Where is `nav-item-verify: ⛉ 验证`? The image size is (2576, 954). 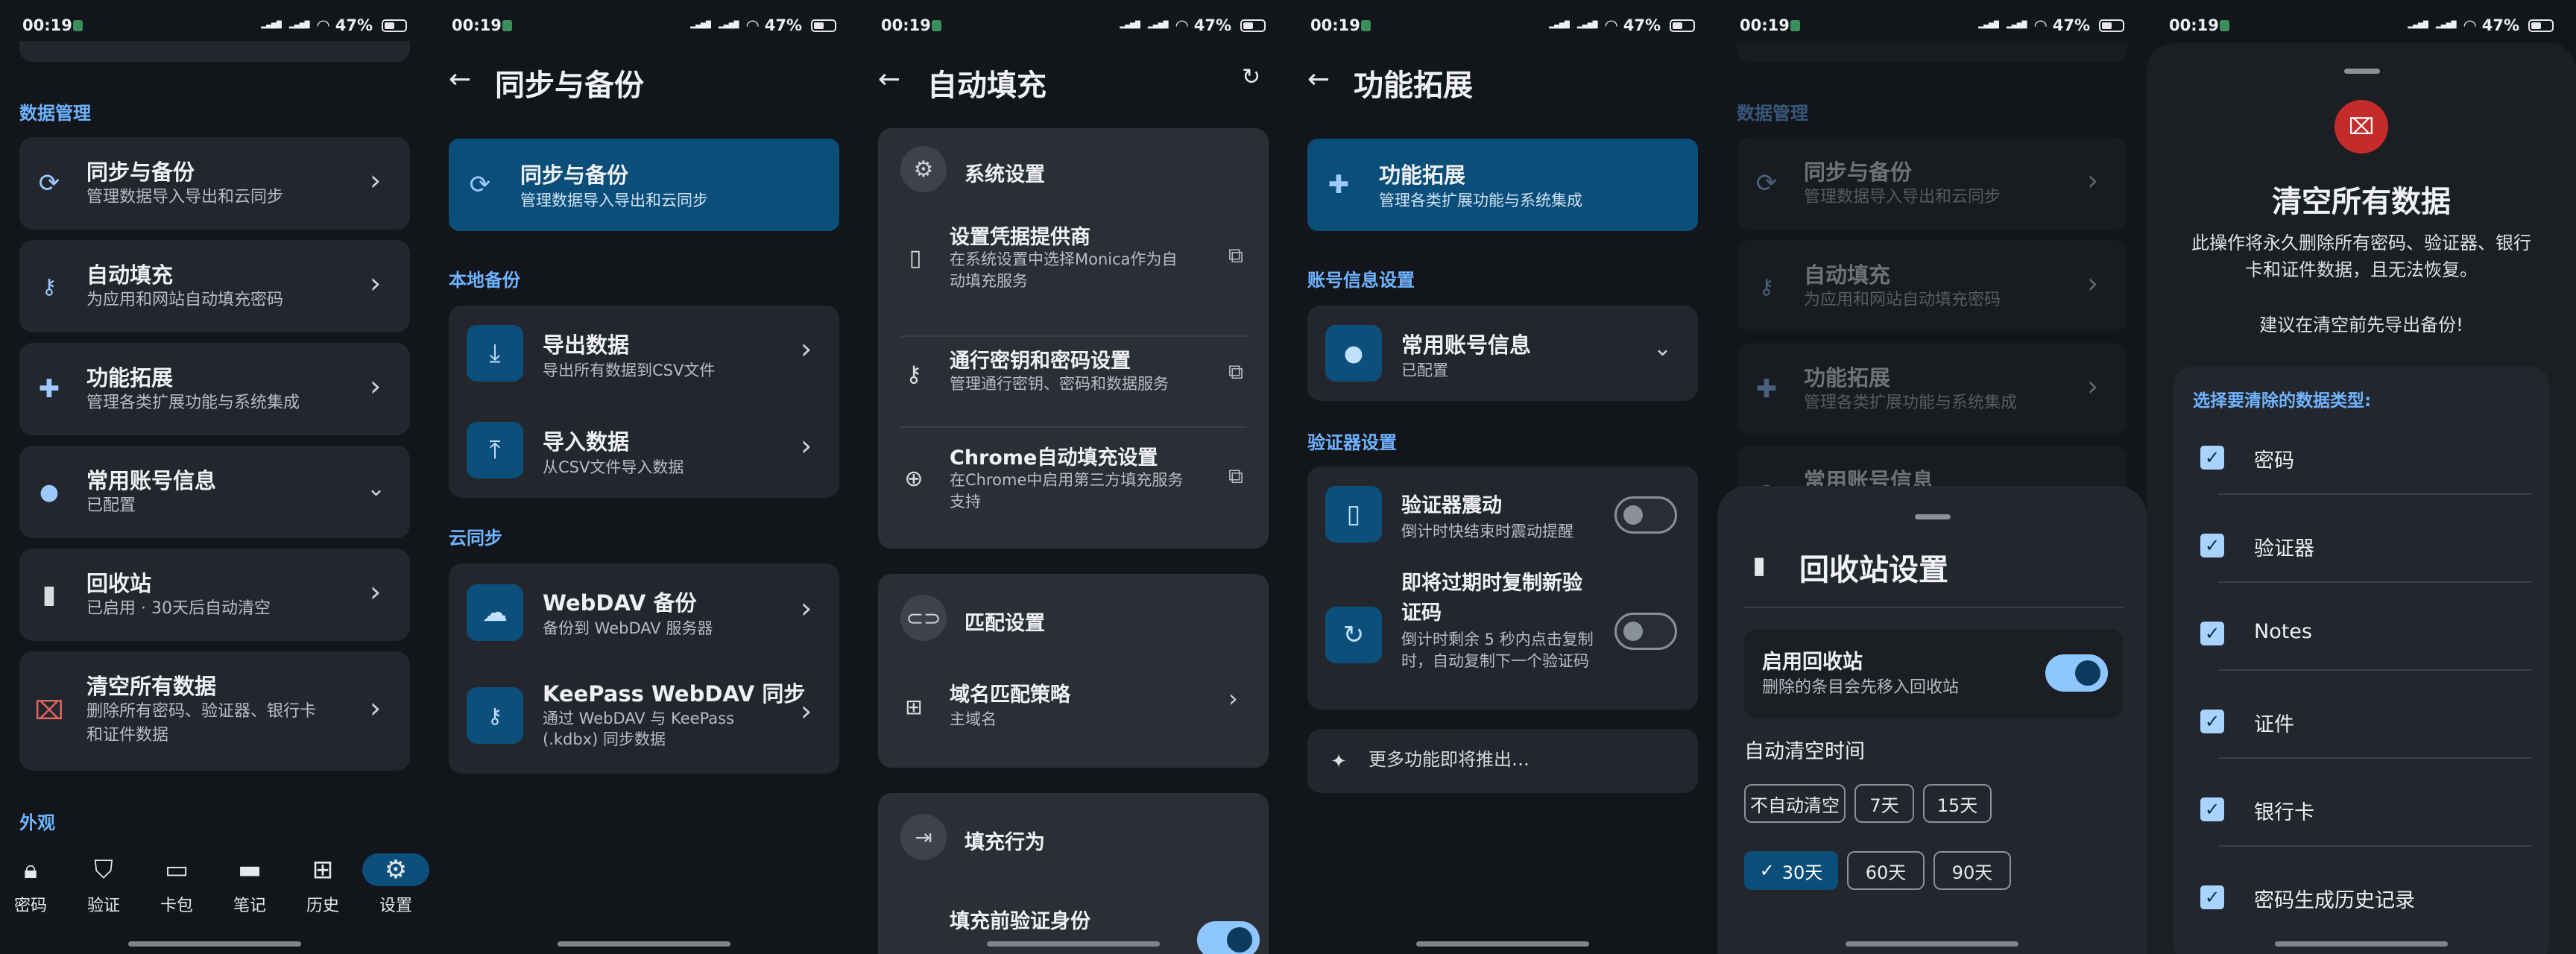
nav-item-verify: ⛉ 验证 is located at coordinates (103, 885).